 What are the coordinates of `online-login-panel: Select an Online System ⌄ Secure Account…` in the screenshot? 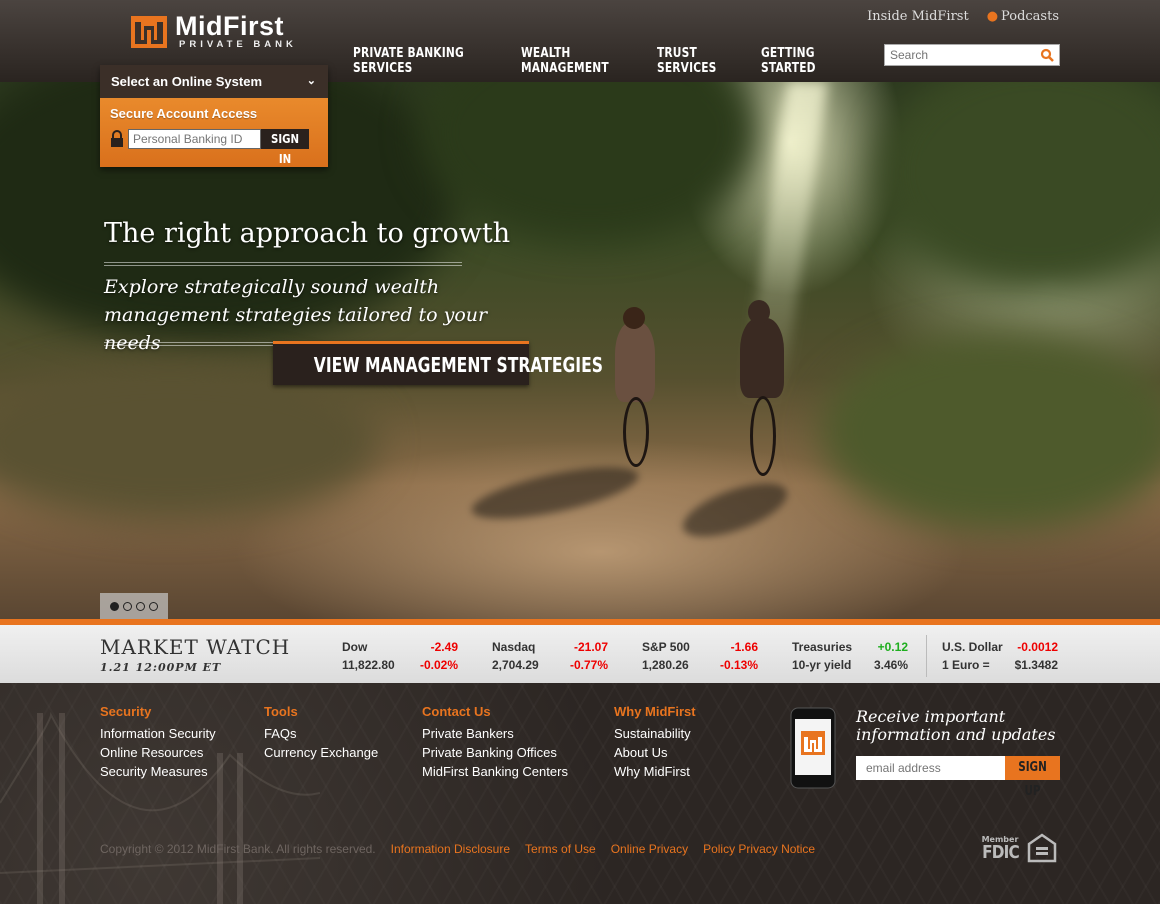 It's located at (214, 116).